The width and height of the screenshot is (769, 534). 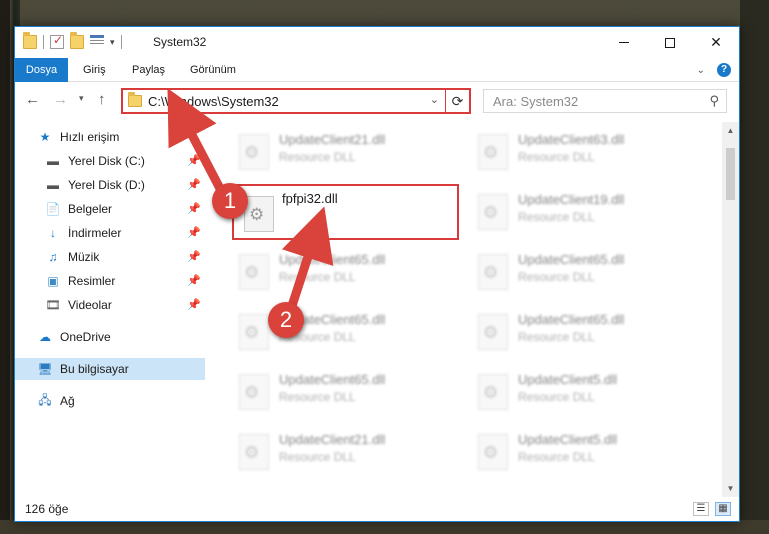 I want to click on file-tile: UpdateClient19.dll Resource DLL, so click(x=585, y=214).